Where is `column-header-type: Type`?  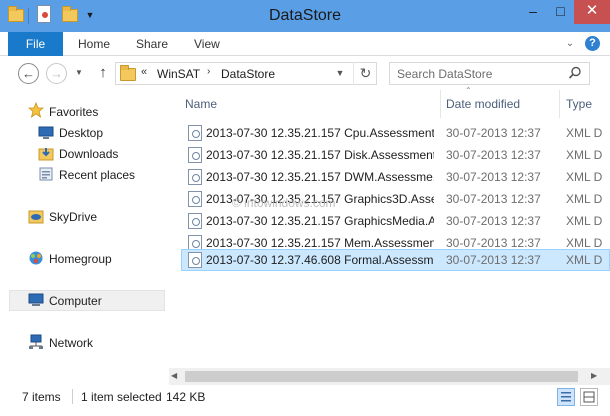
column-header-type: Type is located at coordinates (579, 104).